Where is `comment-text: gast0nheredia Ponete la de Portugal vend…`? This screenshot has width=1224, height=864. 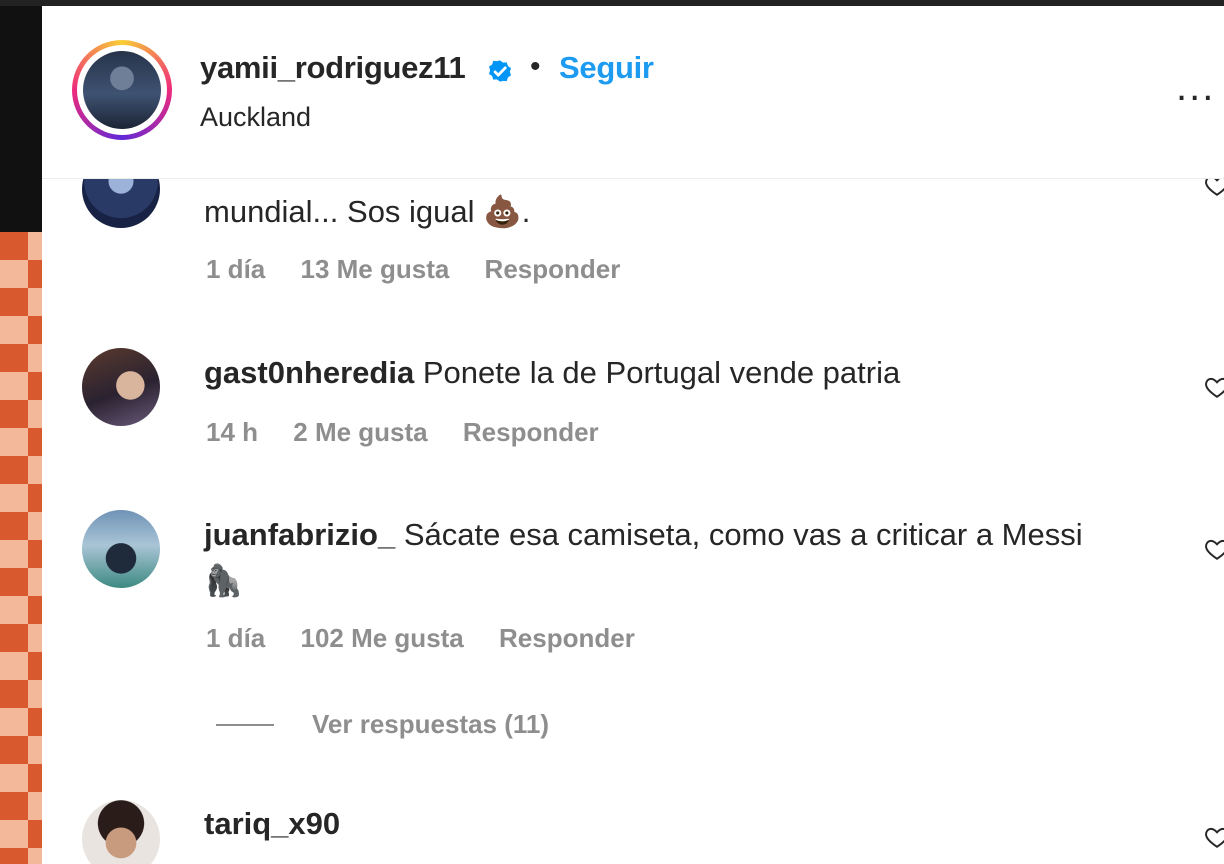
comment-text: gast0nheredia Ponete la de Portugal vend… is located at coordinates (552, 373).